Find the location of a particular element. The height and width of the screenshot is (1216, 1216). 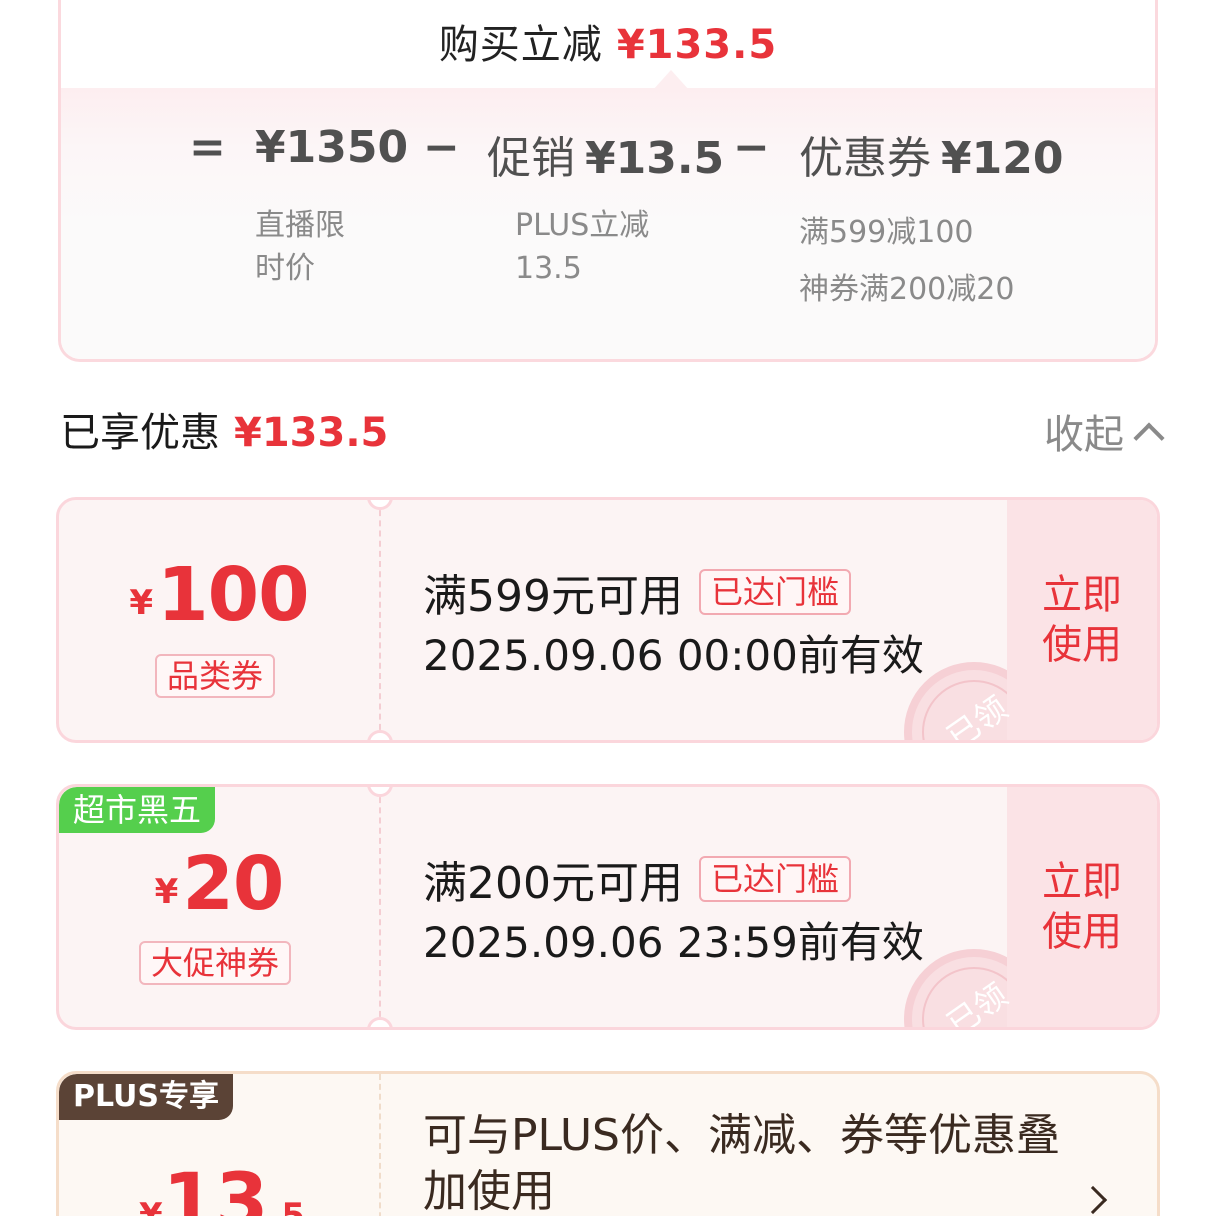

coupon-amount: ¥120 is located at coordinates (1002, 158).